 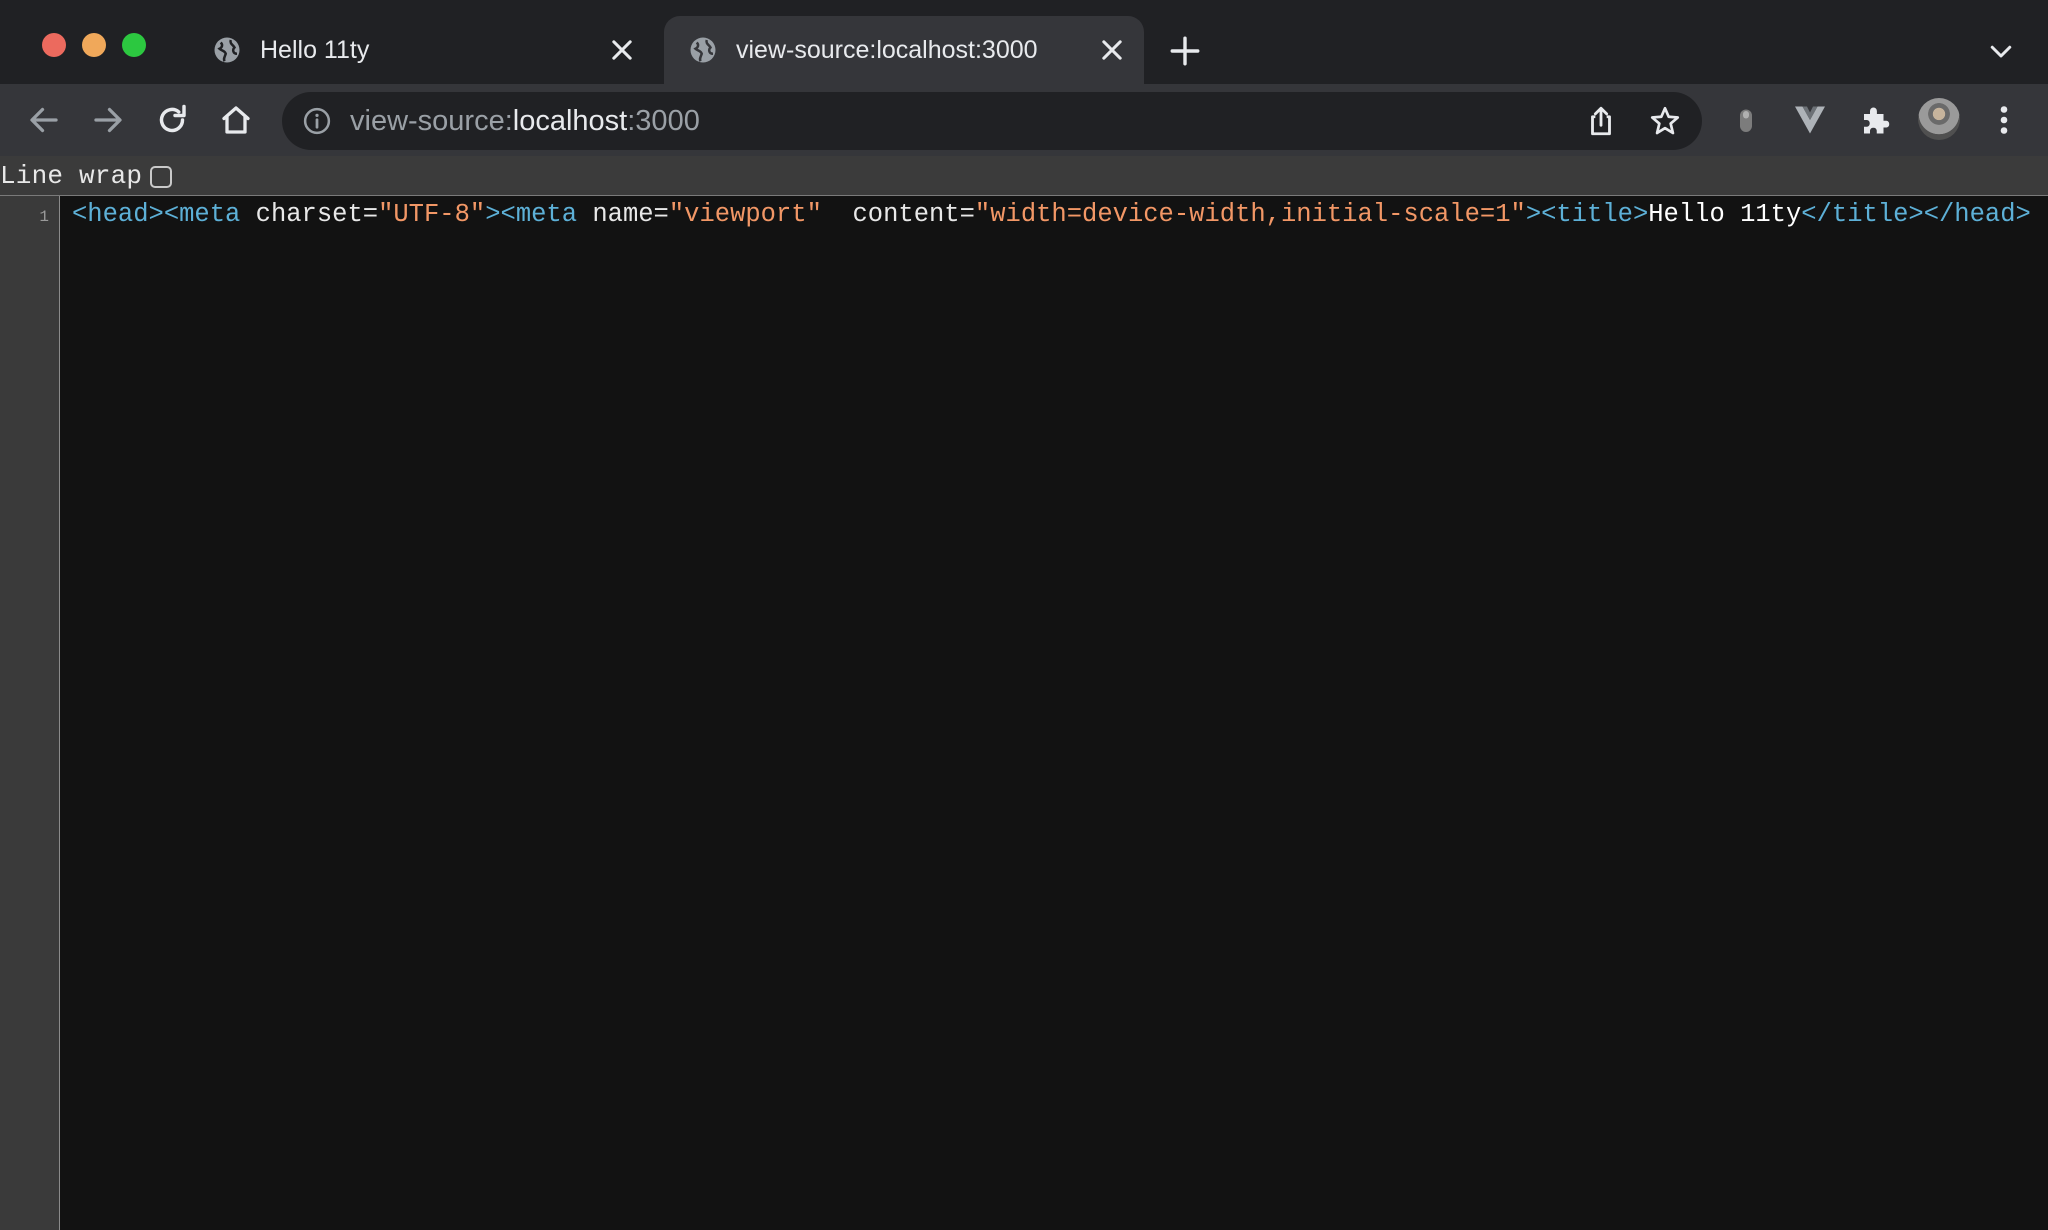 I want to click on tab-strip: Hello 11ty view-source:localhost:3000, so click(x=1024, y=42).